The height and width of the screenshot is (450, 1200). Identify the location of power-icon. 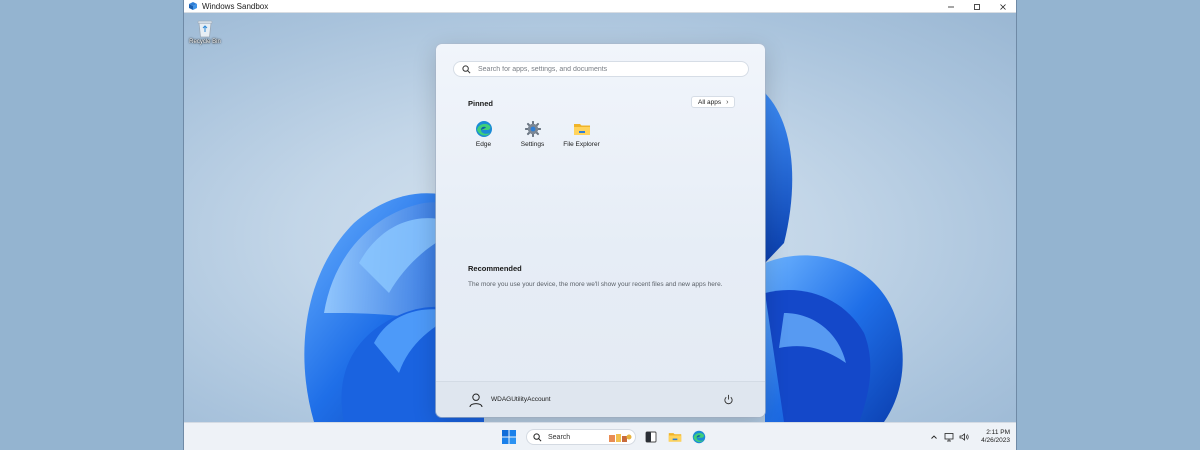
(728, 399).